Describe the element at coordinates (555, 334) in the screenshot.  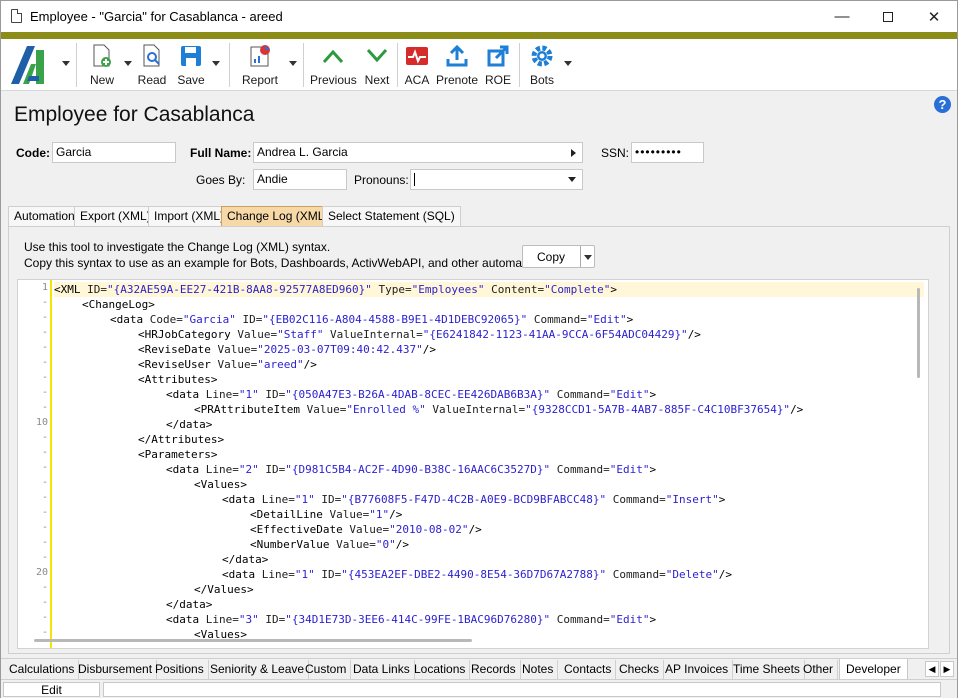
I see `attribute-value: "{E6241842-1123-41AA-9CCA-6F54ADC04429}"` at that location.